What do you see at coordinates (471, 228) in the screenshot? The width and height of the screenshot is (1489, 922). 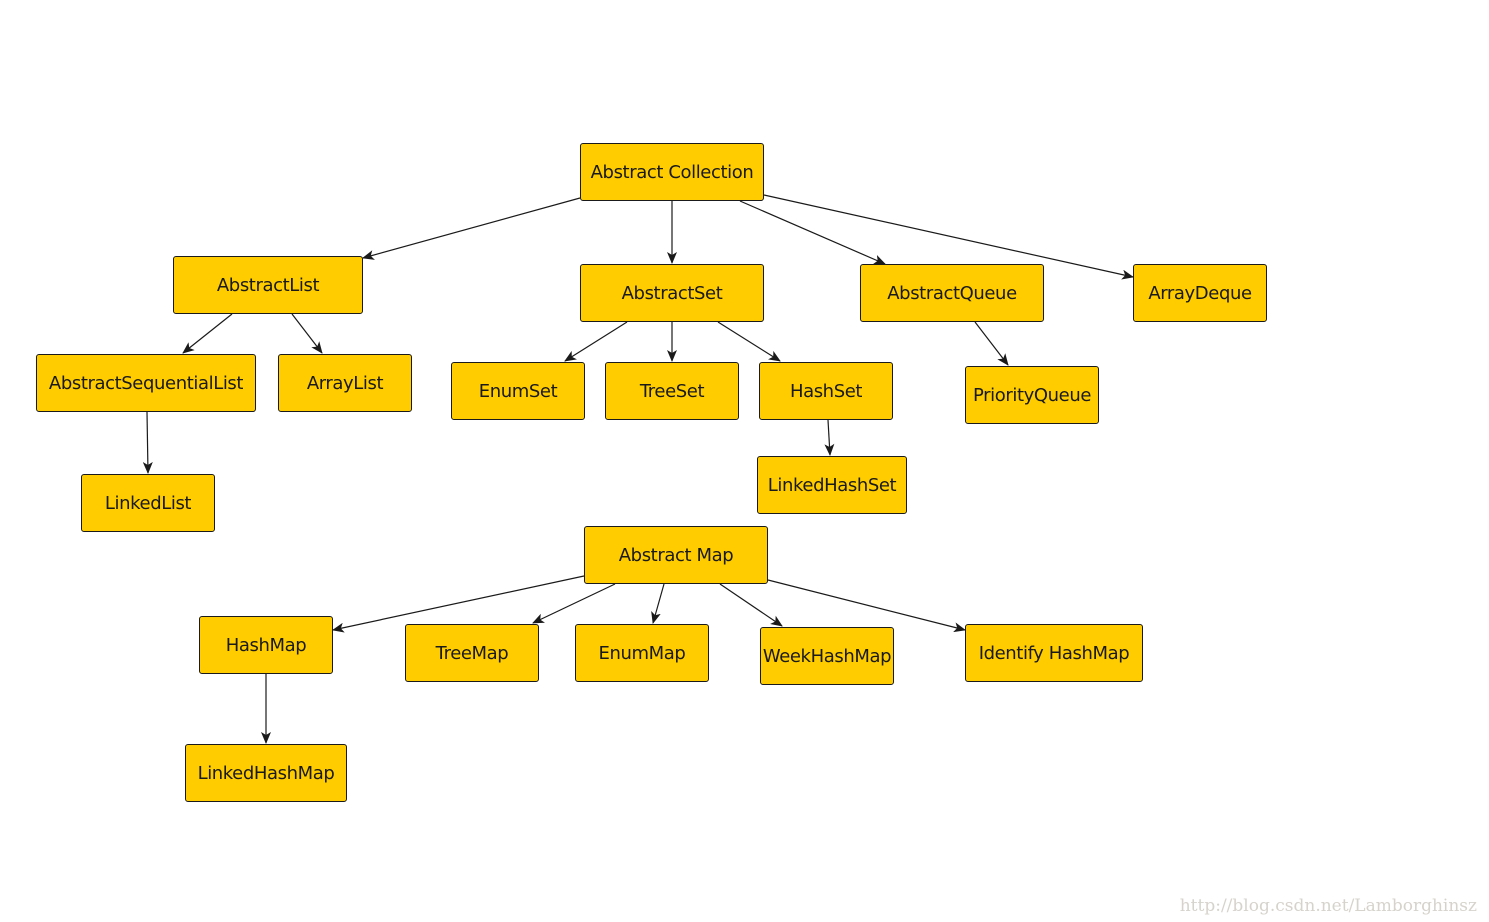 I see `edge-abstract-collection-to-abstract-list` at bounding box center [471, 228].